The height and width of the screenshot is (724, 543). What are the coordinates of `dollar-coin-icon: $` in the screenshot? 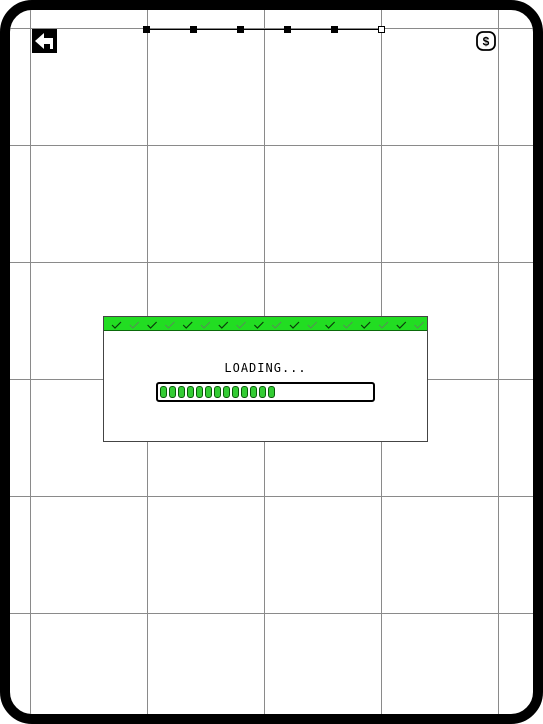 It's located at (486, 41).